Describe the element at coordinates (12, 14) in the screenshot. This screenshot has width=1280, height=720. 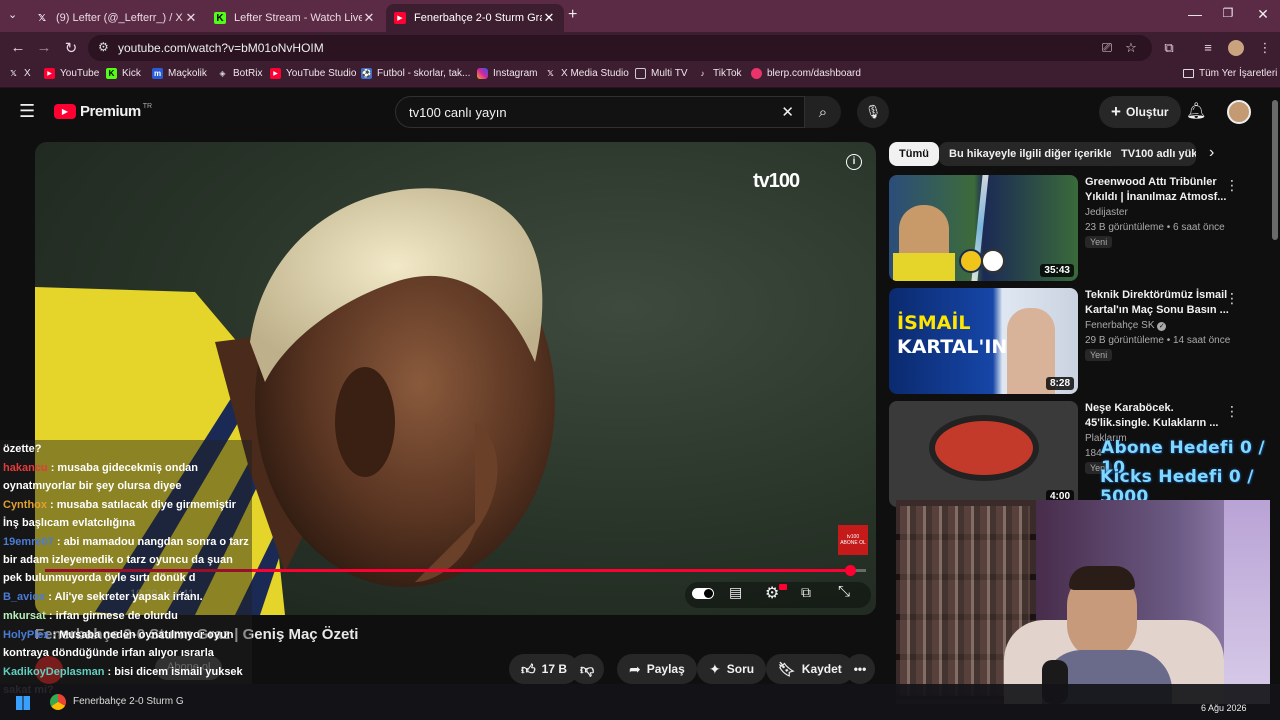
I see `tab-search-chevron-icon: ⌄` at that location.